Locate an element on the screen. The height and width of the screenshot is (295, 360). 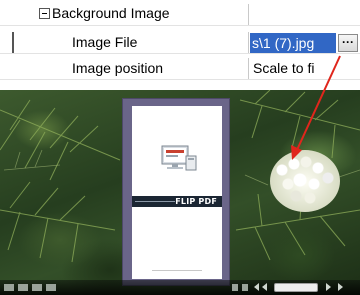
image-position-value-select: Scale to fi is located at coordinates (283, 68).